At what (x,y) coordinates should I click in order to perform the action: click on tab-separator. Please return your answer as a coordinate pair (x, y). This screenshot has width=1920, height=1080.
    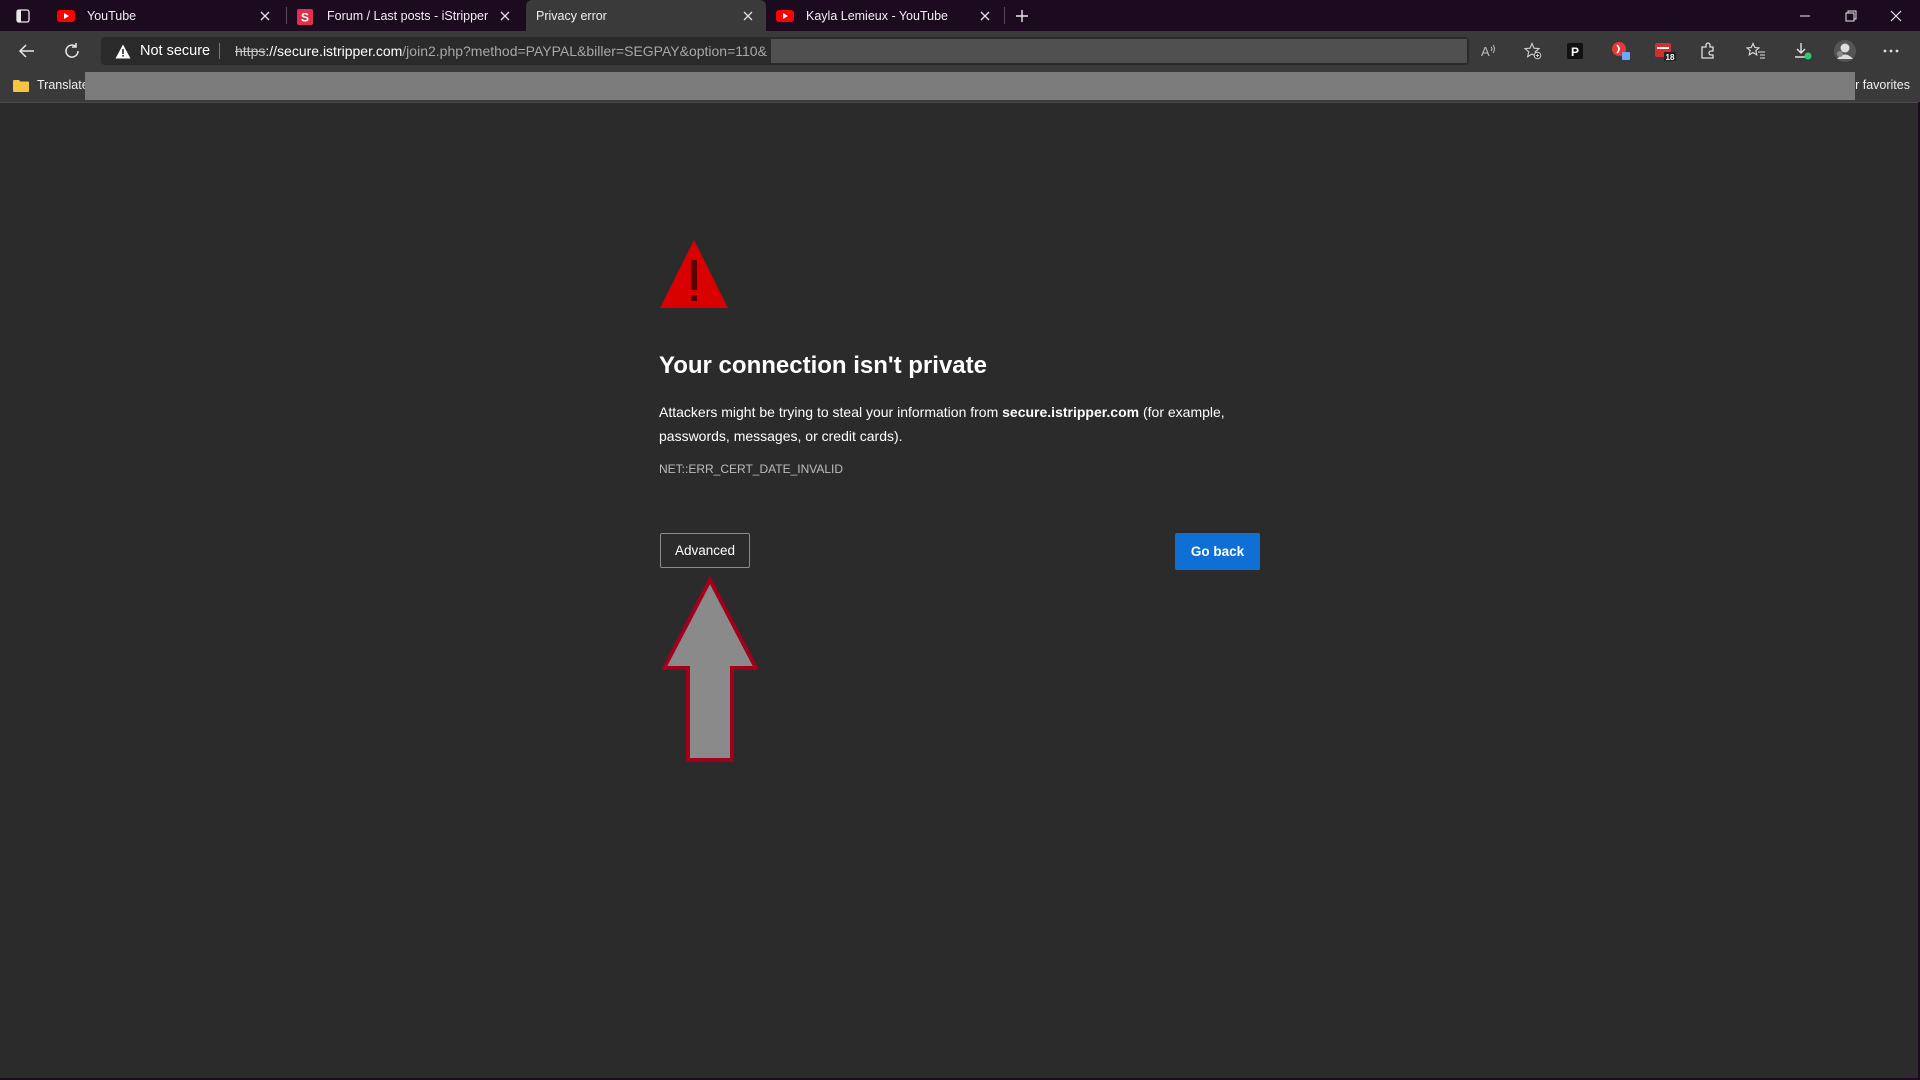
    Looking at the image, I should click on (1004, 15).